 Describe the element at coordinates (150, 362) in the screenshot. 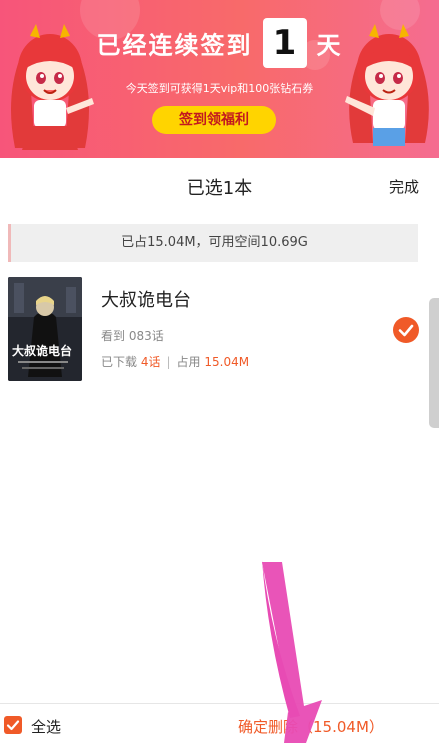

I see `downloaded-count: 4话` at that location.